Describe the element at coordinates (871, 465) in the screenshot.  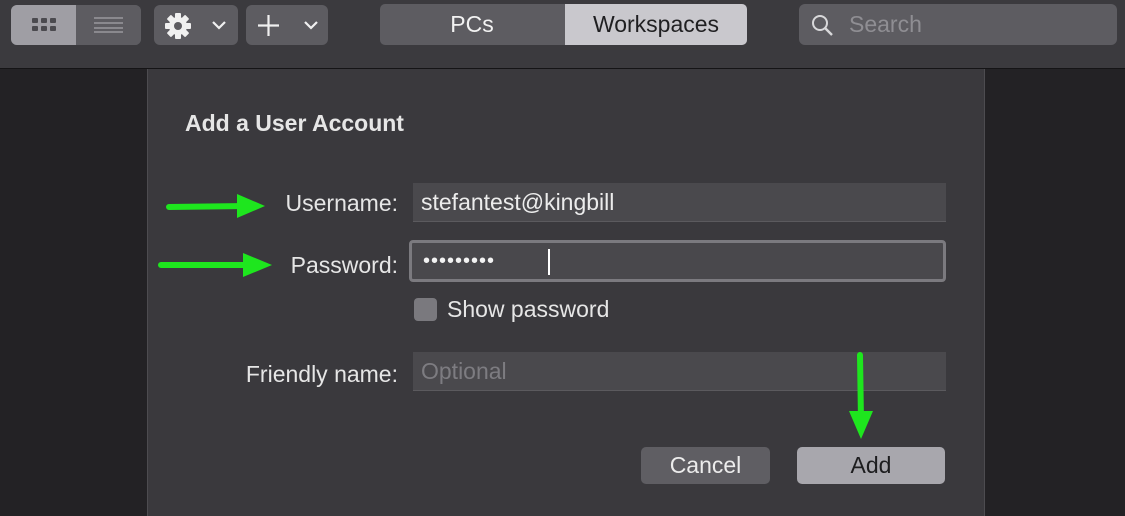
I see `add-button: Add` at that location.